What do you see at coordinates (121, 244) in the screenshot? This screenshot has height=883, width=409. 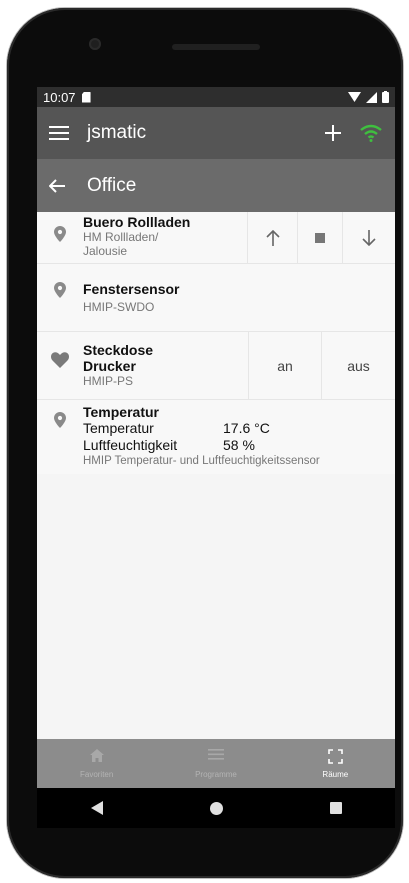 I see `device-type: HM Rollladen/ Jalousie` at bounding box center [121, 244].